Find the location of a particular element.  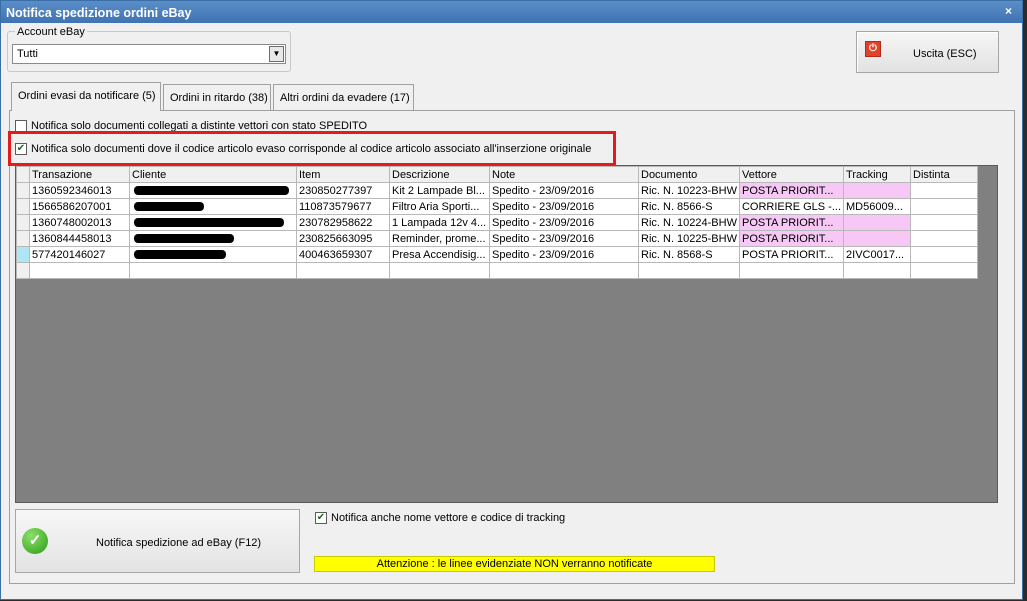

cell-item: 110873579677 is located at coordinates (343, 206).